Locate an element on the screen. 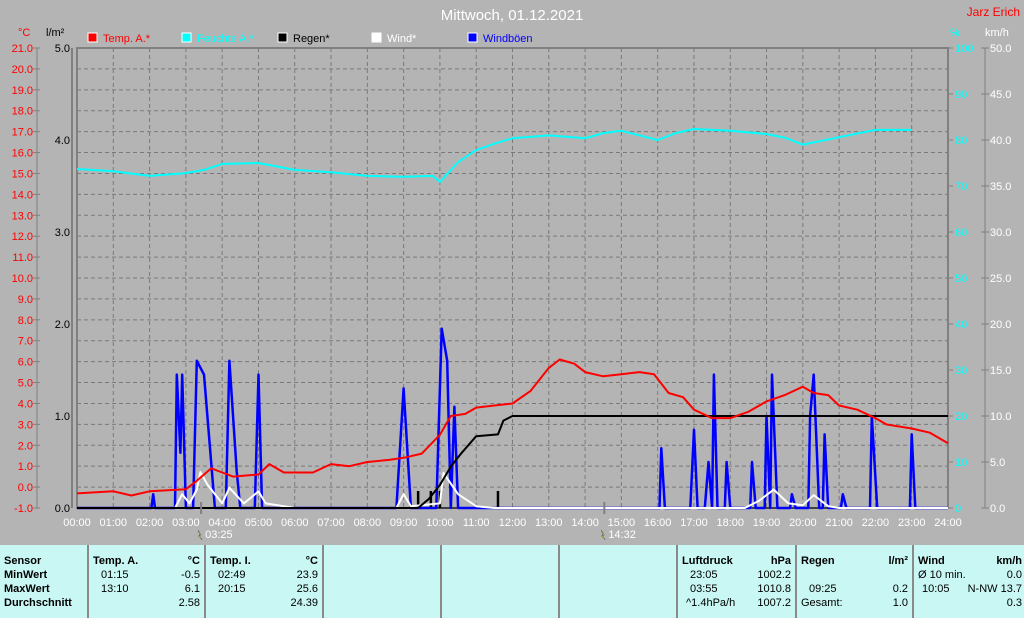 The height and width of the screenshot is (618, 1024). temp-tick-label: 16.0 is located at coordinates (22, 154).